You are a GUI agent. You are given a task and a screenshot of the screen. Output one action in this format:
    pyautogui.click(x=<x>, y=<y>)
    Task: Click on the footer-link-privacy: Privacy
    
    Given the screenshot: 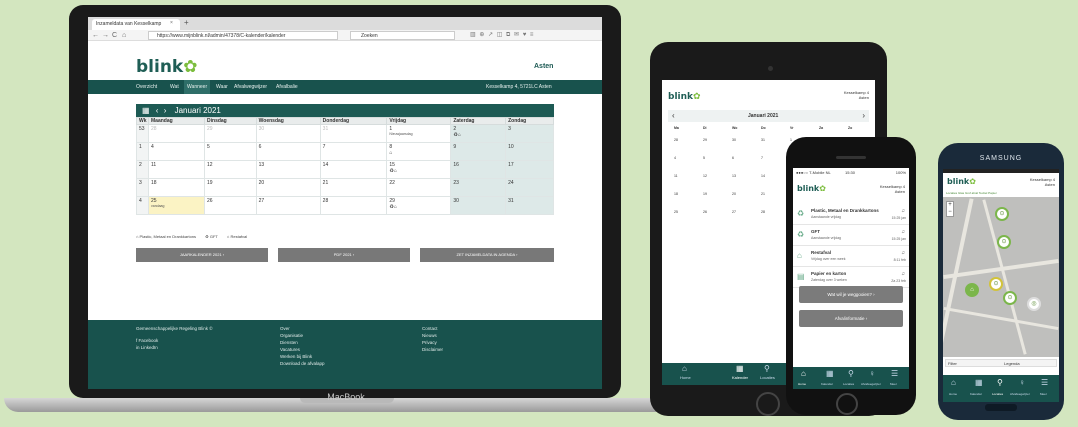 What is the action you would take?
    pyautogui.click(x=429, y=342)
    